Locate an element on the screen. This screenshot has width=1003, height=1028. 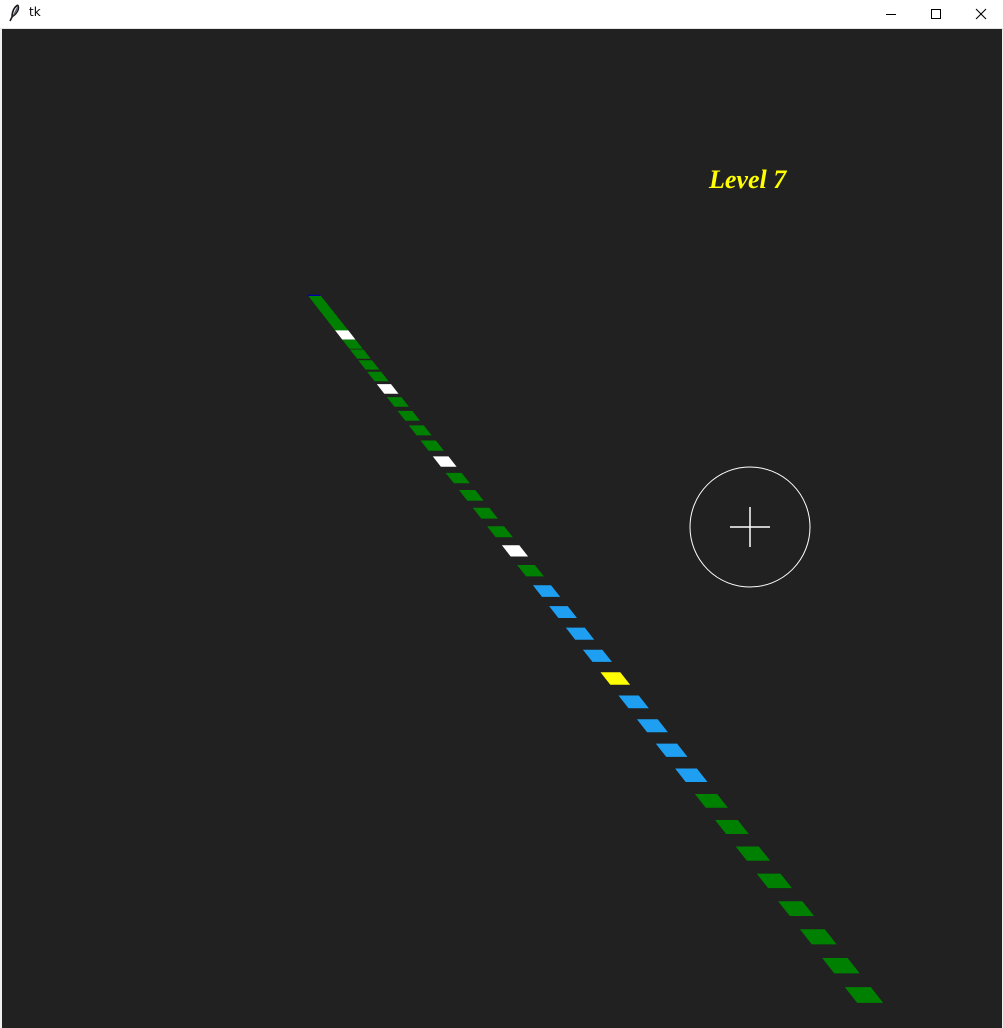
track-tile-yellow is located at coordinates (615, 678).